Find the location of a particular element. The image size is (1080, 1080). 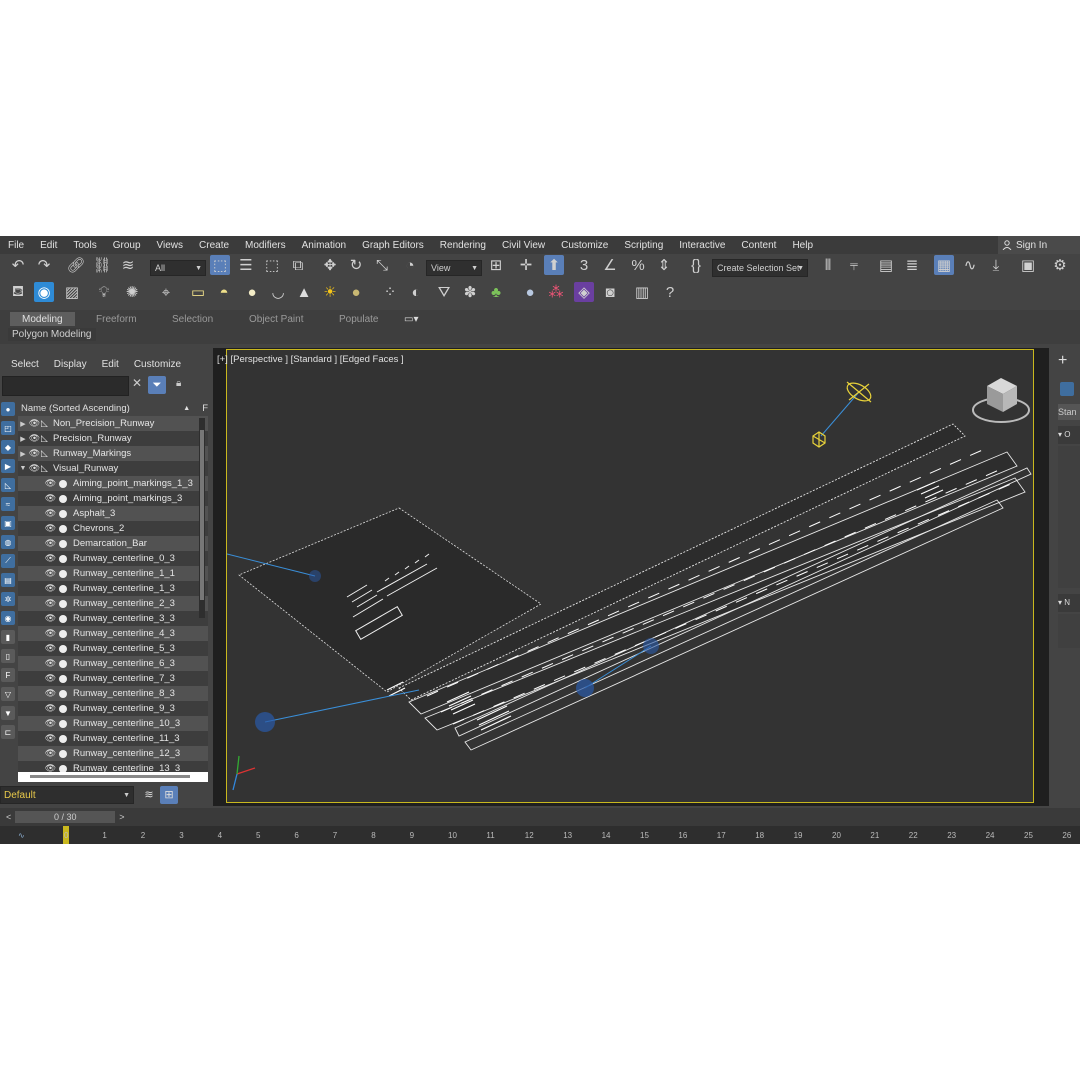

explorer-menu-customize: Customize is located at coordinates (152, 364).